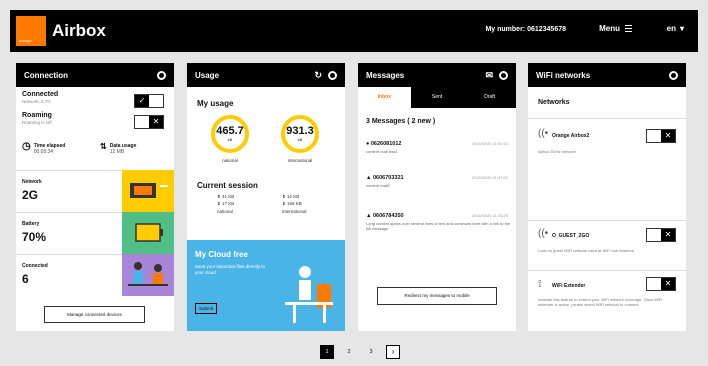 This screenshot has width=708, height=366. I want to click on usage-header: Usage ↻, so click(266, 75).